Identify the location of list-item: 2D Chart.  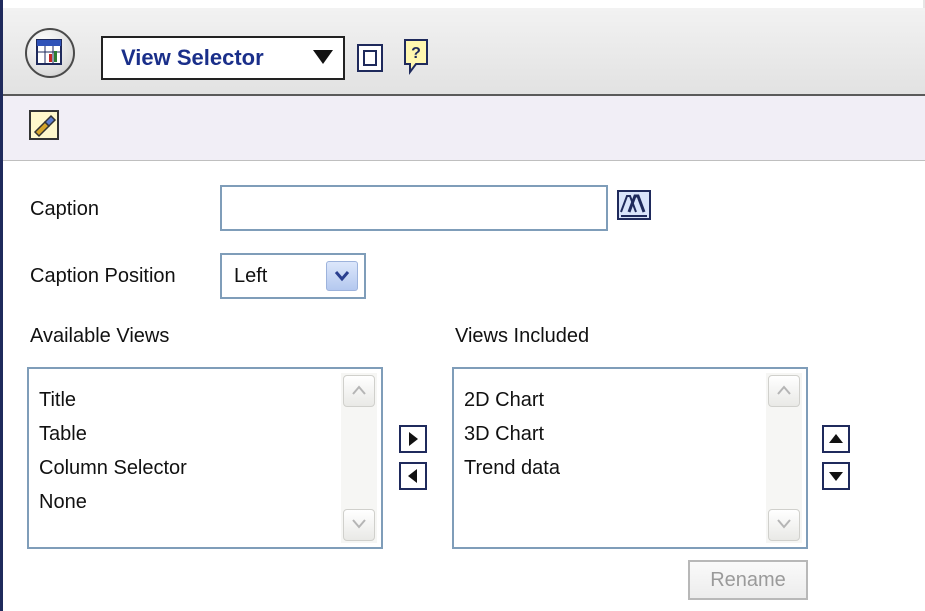
(512, 400).